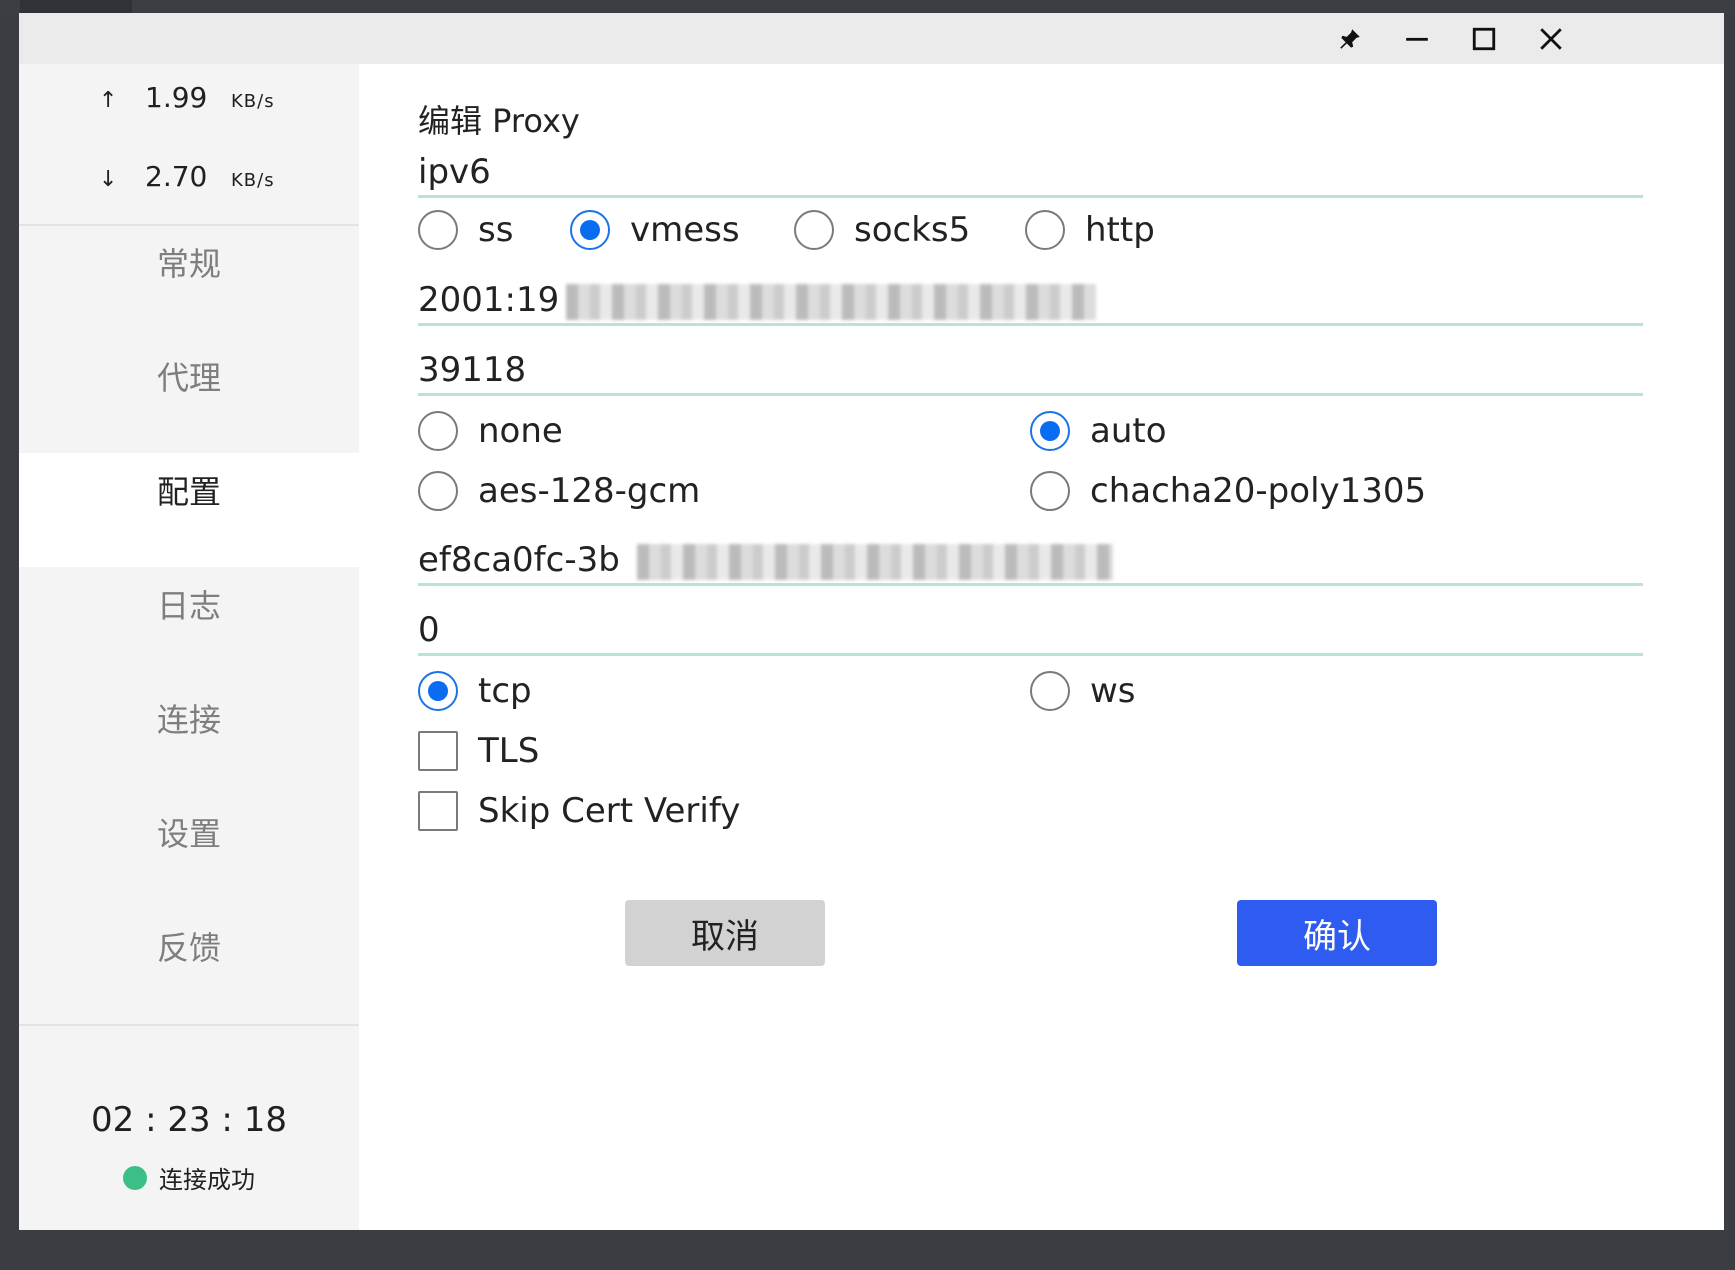 The image size is (1735, 1270). What do you see at coordinates (253, 180) in the screenshot?
I see `download-speed-unit: KB/s` at bounding box center [253, 180].